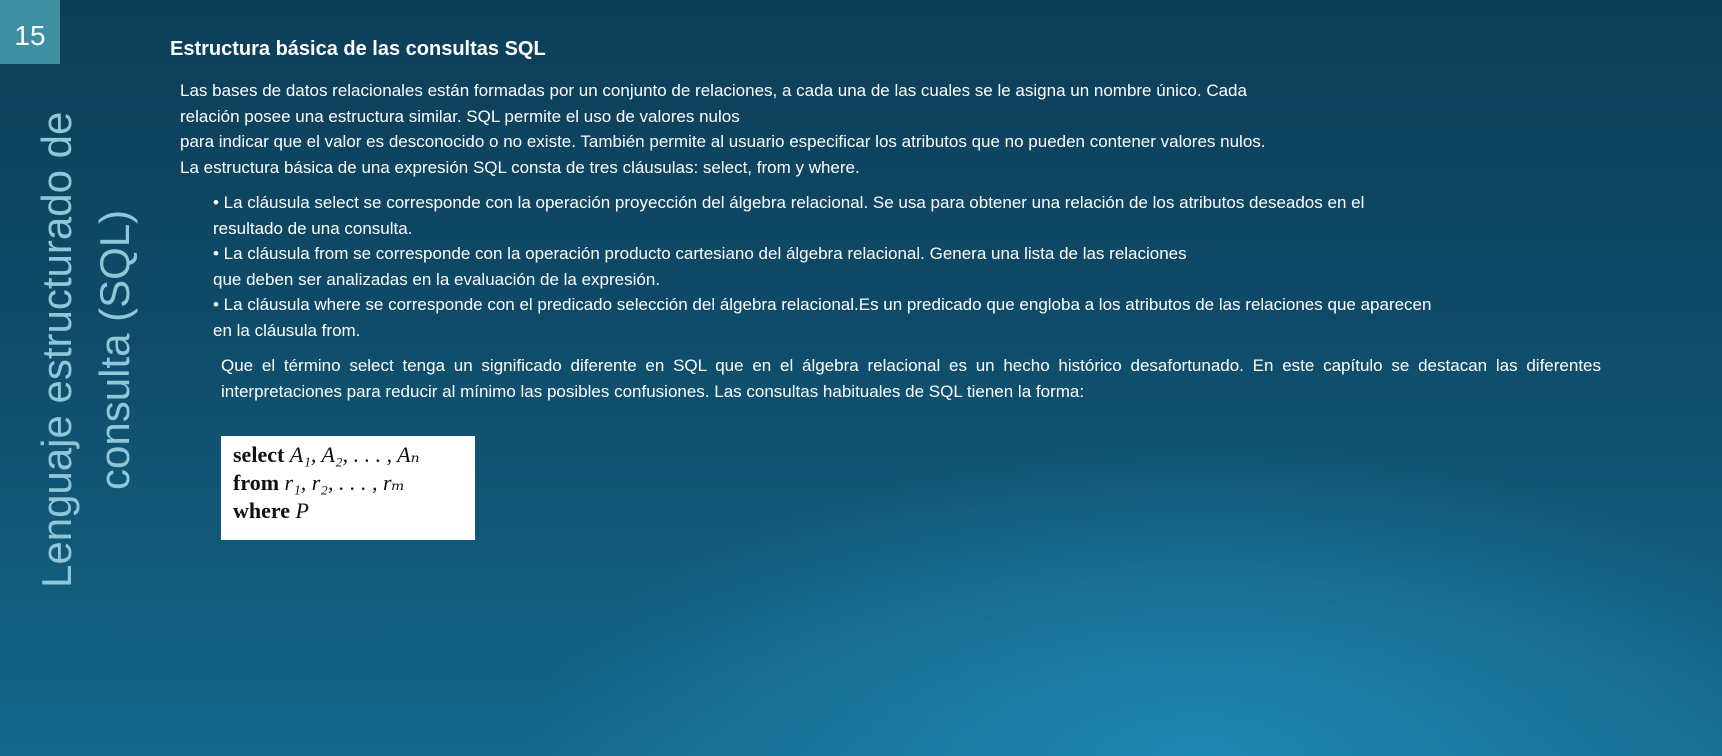 This screenshot has width=1722, height=756. I want to click on from-relations: r₁, r₂, . . . , rₘ, so click(345, 482).